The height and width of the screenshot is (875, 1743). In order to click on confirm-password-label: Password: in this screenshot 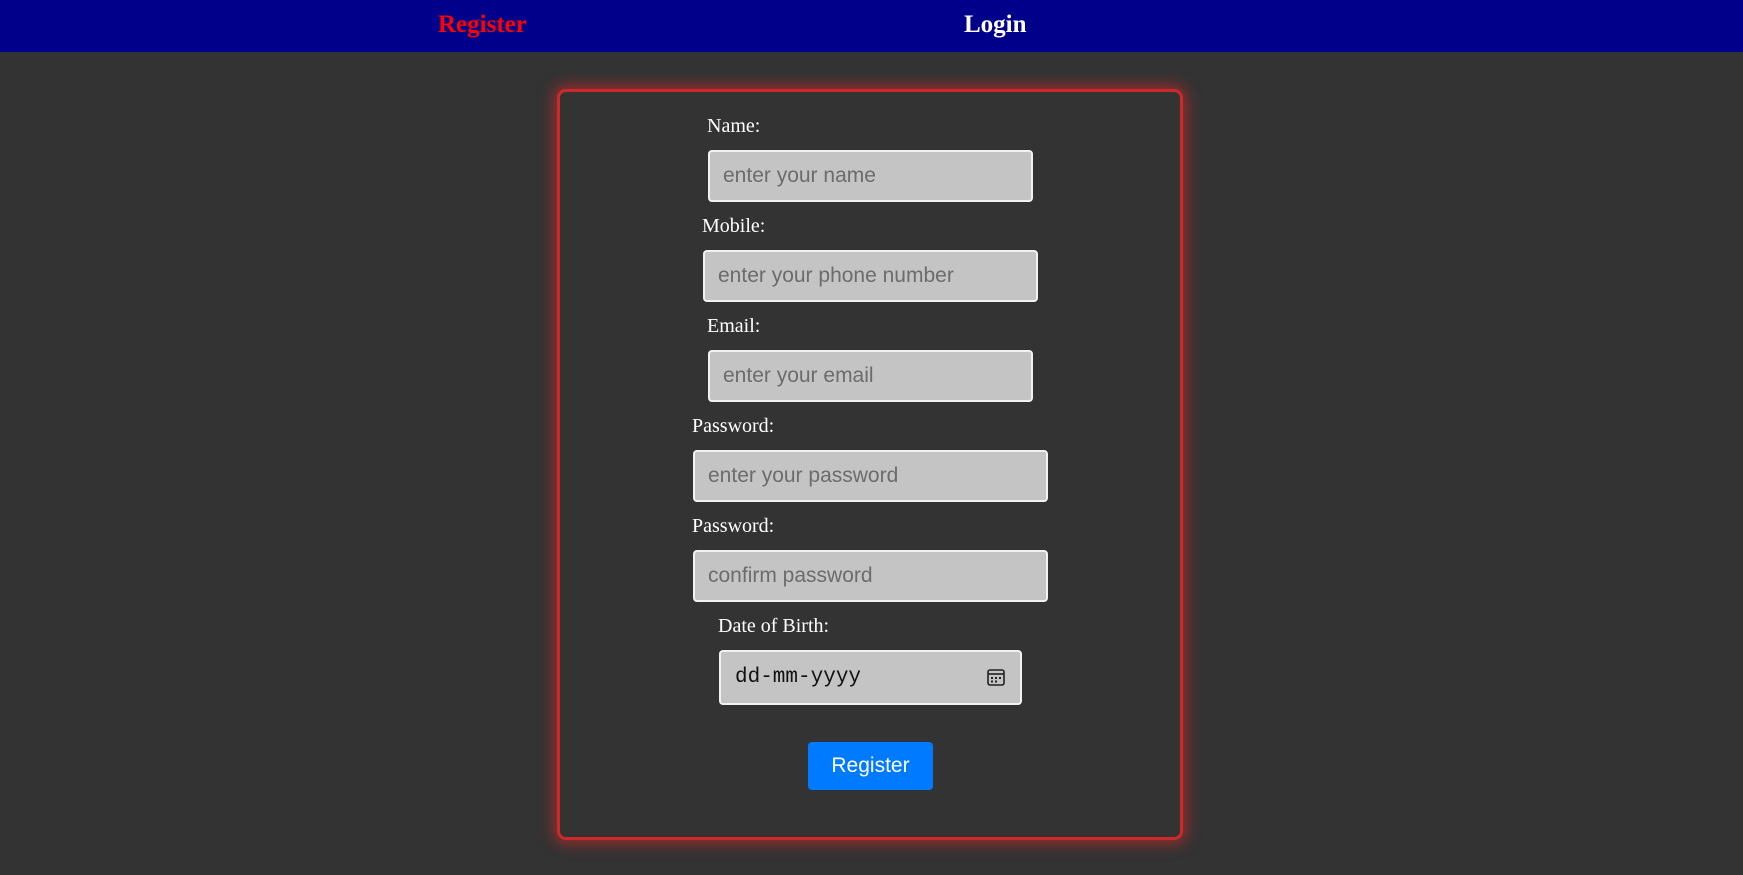, I will do `click(733, 526)`.